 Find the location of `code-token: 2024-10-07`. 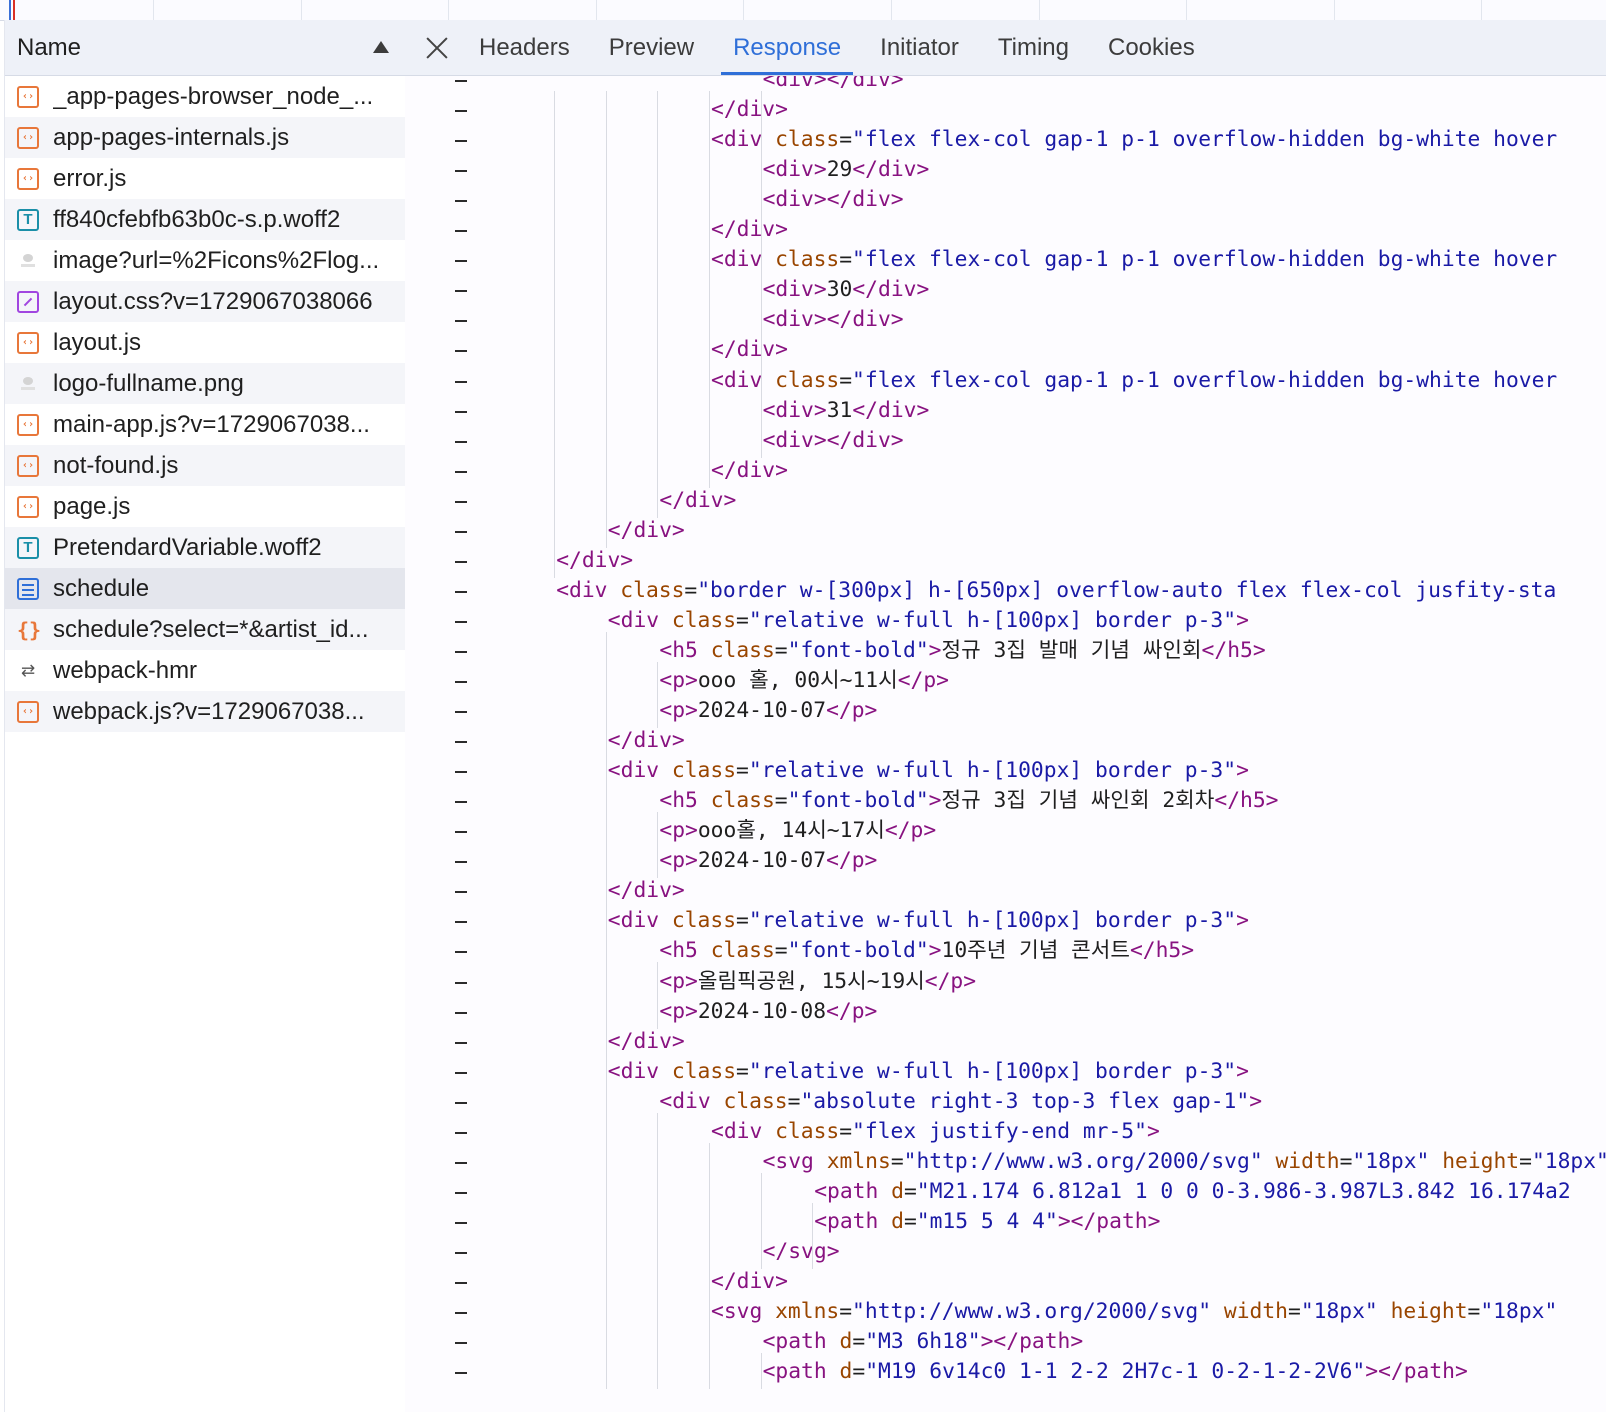

code-token: 2024-10-07 is located at coordinates (762, 861).